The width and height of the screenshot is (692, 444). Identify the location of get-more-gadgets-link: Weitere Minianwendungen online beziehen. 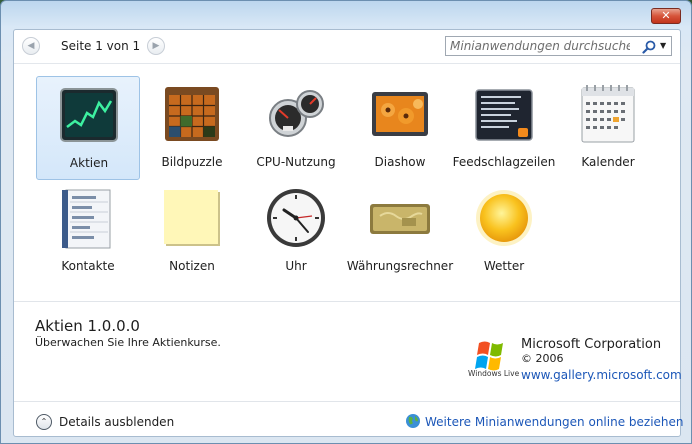
(554, 422).